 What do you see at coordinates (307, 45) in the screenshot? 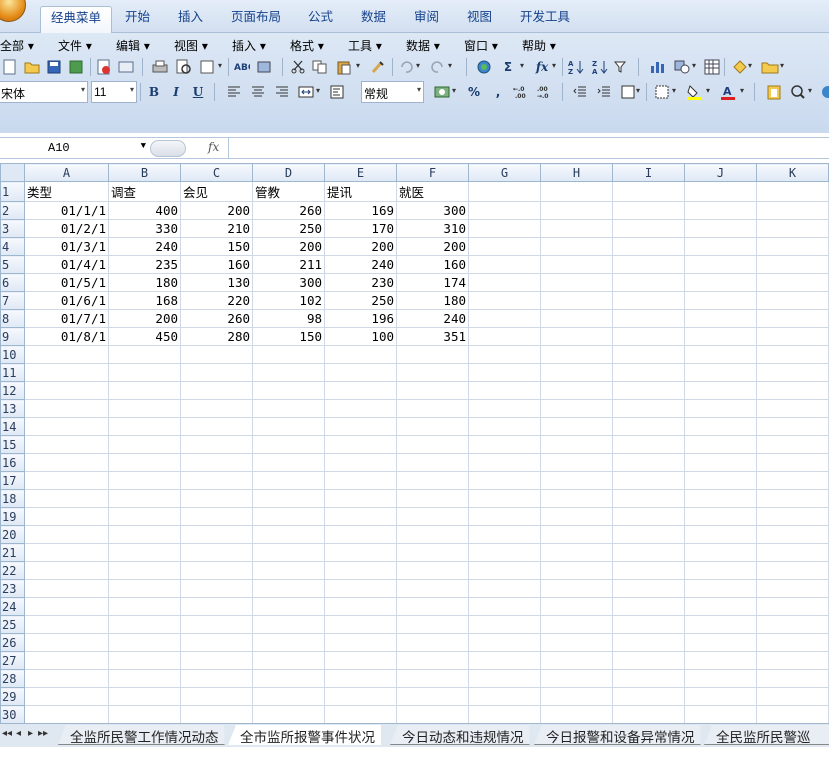
I see `menu-format: 格式 ▾` at bounding box center [307, 45].